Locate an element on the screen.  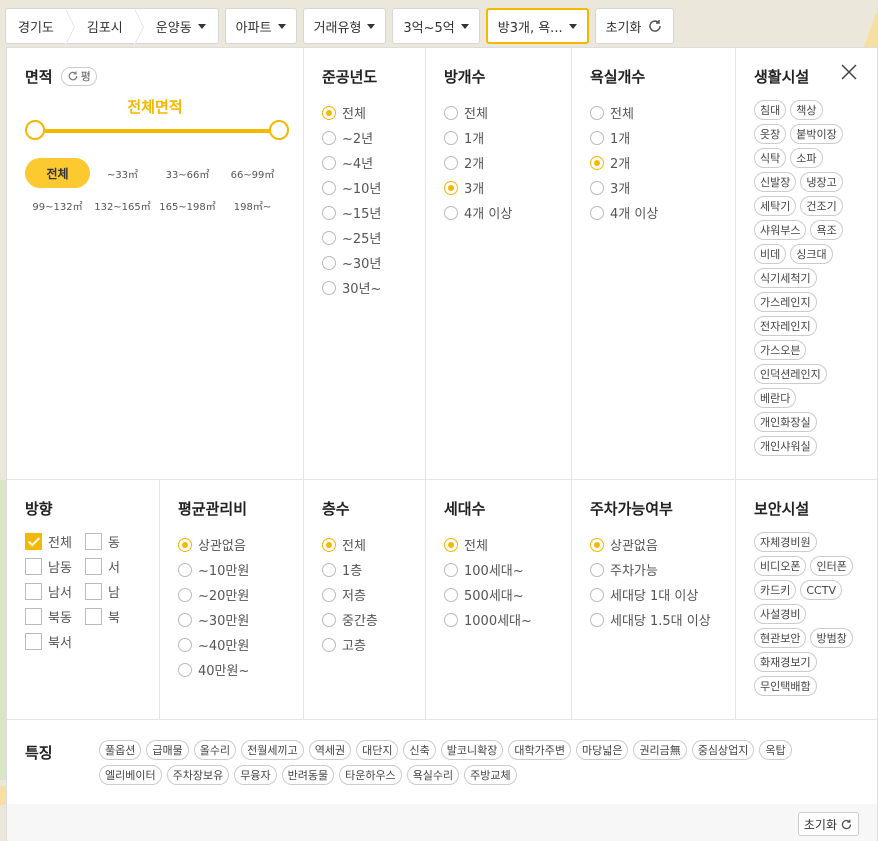
baths-option: 3개 is located at coordinates (662, 187).